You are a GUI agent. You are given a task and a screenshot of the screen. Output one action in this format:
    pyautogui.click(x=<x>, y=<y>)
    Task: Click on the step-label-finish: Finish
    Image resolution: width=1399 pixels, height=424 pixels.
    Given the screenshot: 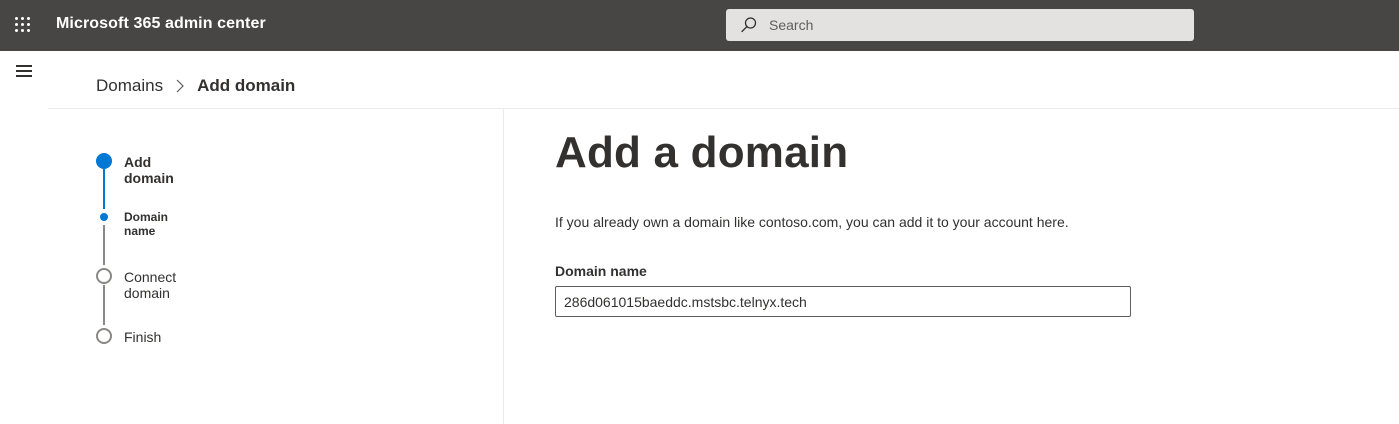 What is the action you would take?
    pyautogui.click(x=143, y=337)
    